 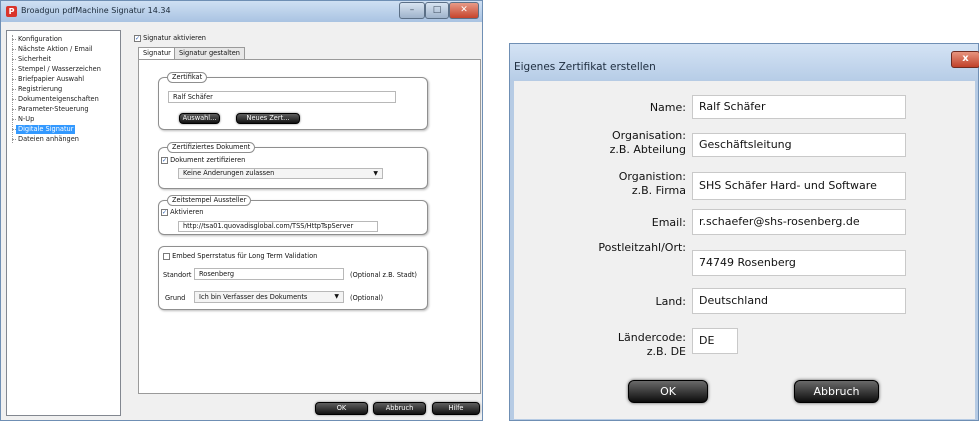 I want to click on tree-item-registrierung: Registrierung, so click(x=40, y=89).